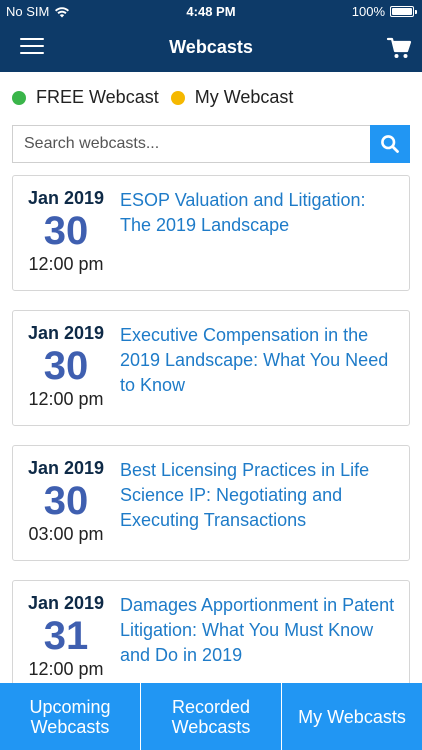 The height and width of the screenshot is (750, 422). What do you see at coordinates (191, 144) in the screenshot?
I see `search-input` at bounding box center [191, 144].